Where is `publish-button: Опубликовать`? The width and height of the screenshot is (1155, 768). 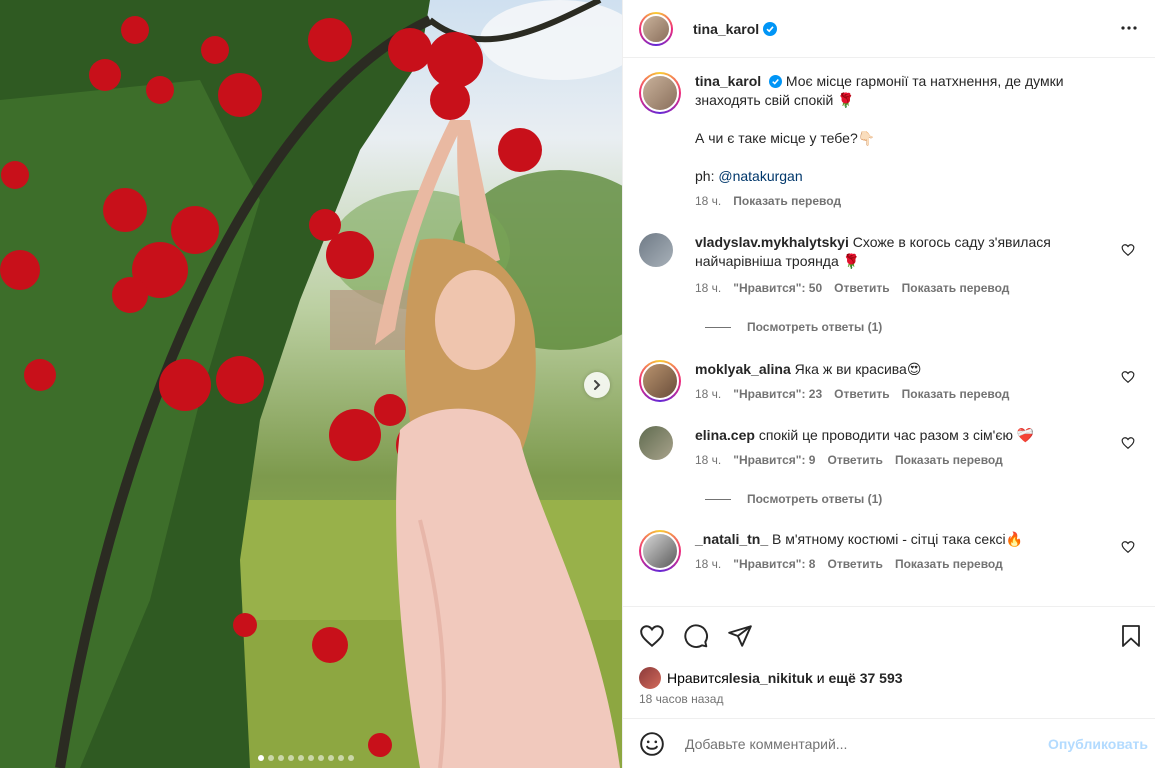
publish-button: Опубликовать is located at coordinates (1098, 744).